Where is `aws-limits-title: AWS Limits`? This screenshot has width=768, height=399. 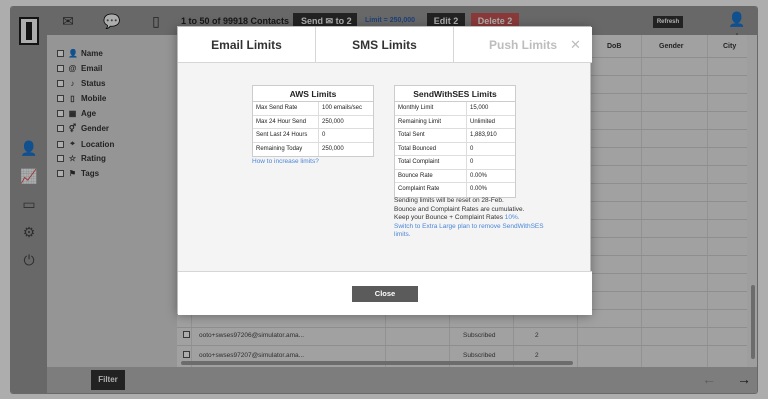
aws-limits-title: AWS Limits is located at coordinates (313, 94).